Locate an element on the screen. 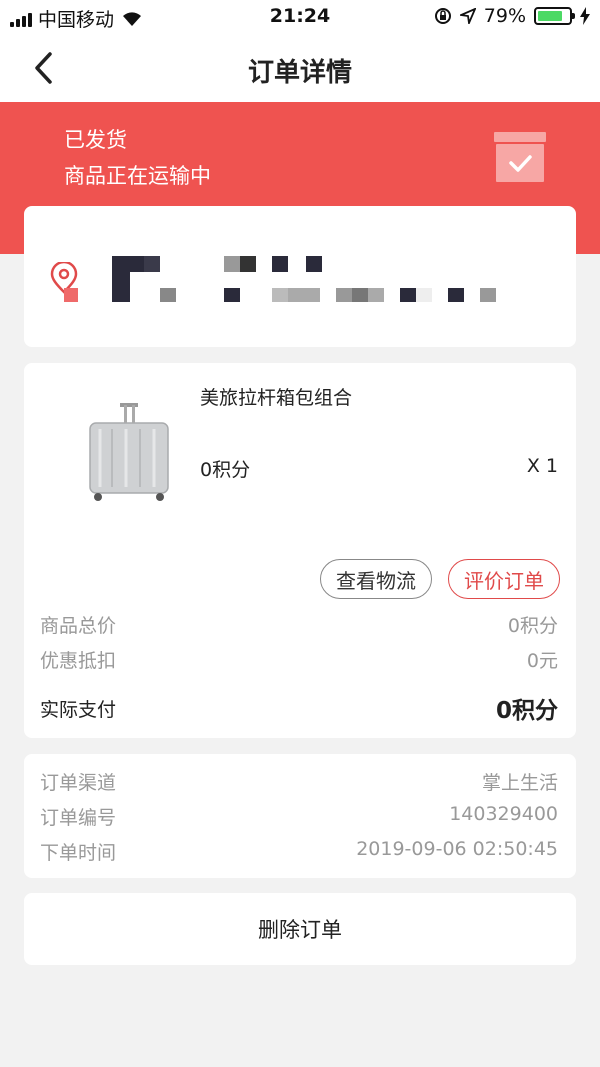  actual-payment-row: 实际支付 0积分 is located at coordinates (299, 708).